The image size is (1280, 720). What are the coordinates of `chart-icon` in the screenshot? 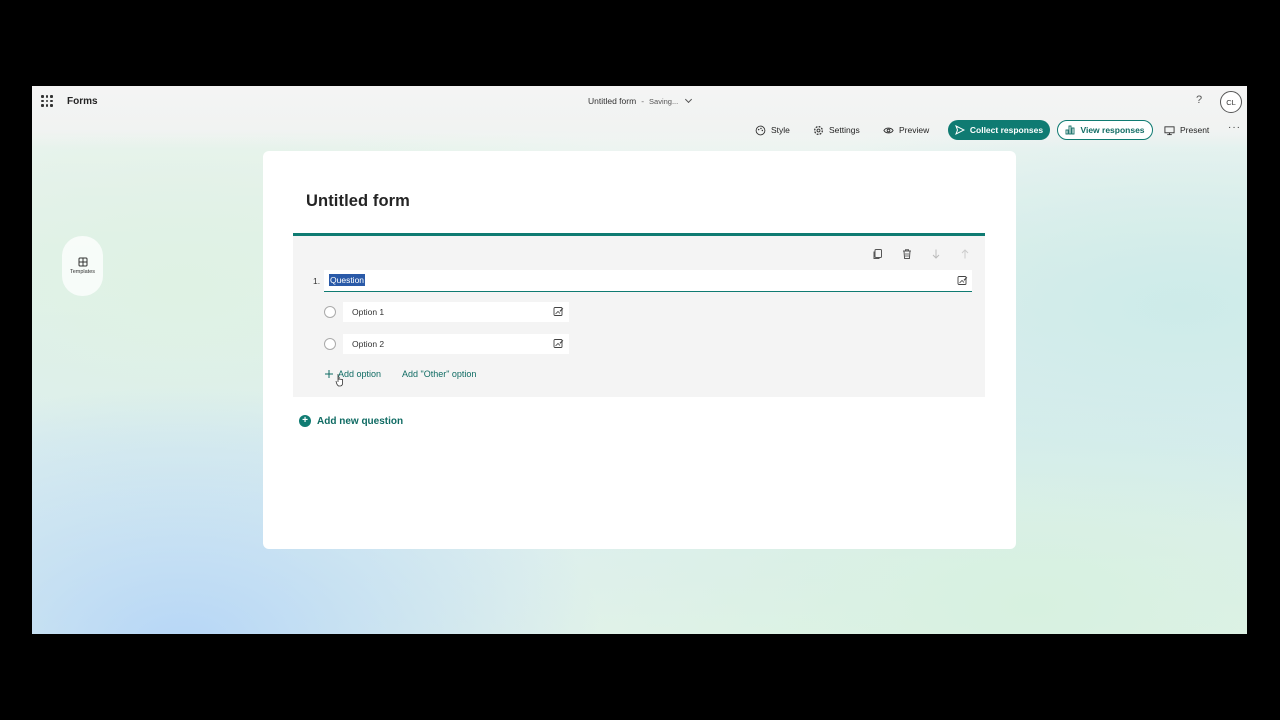 It's located at (1070, 130).